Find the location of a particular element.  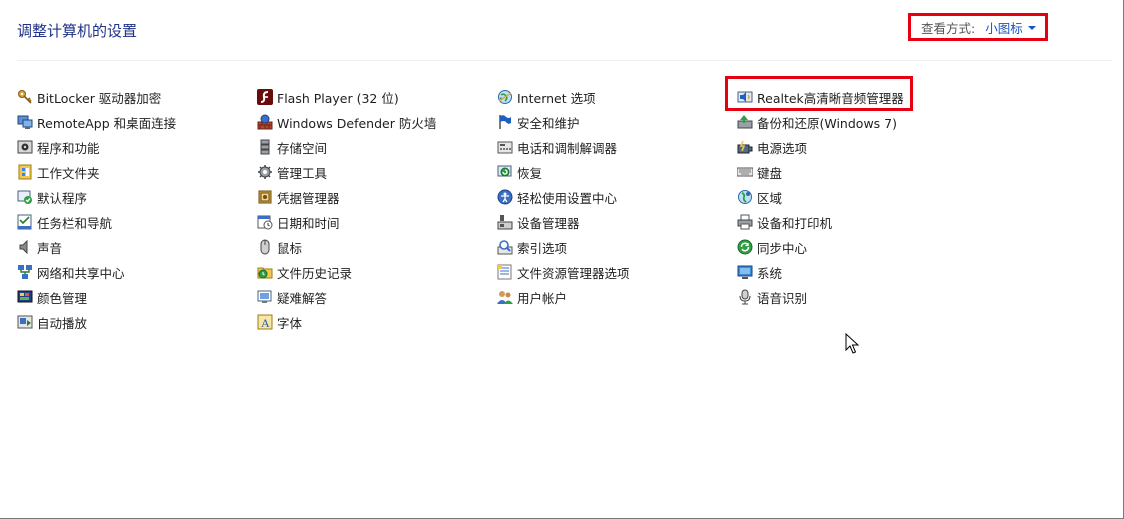

control-panel-item-label: 管理工具 is located at coordinates (302, 173).